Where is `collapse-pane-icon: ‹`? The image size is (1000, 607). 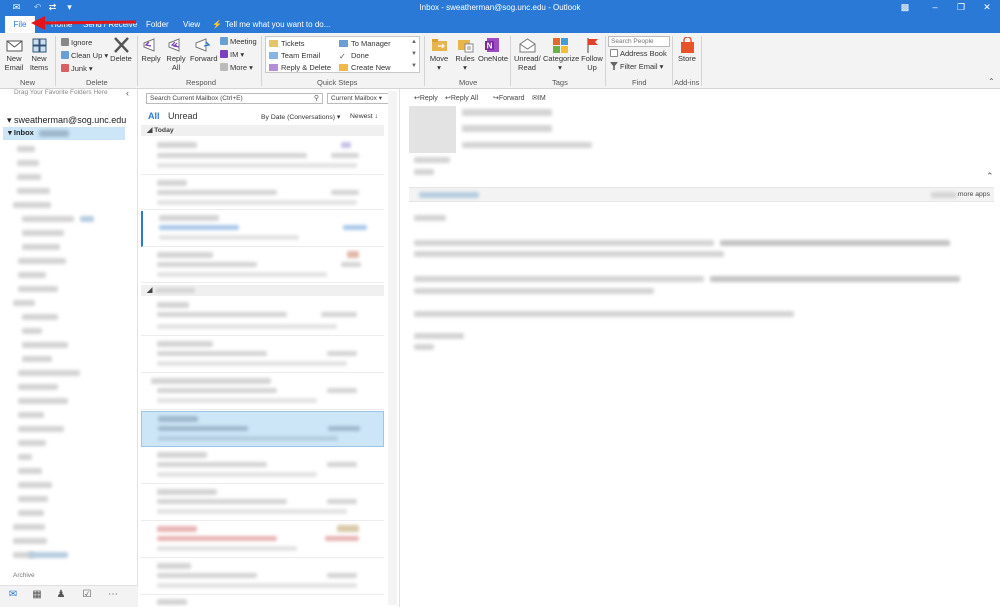 collapse-pane-icon: ‹ is located at coordinates (127, 93).